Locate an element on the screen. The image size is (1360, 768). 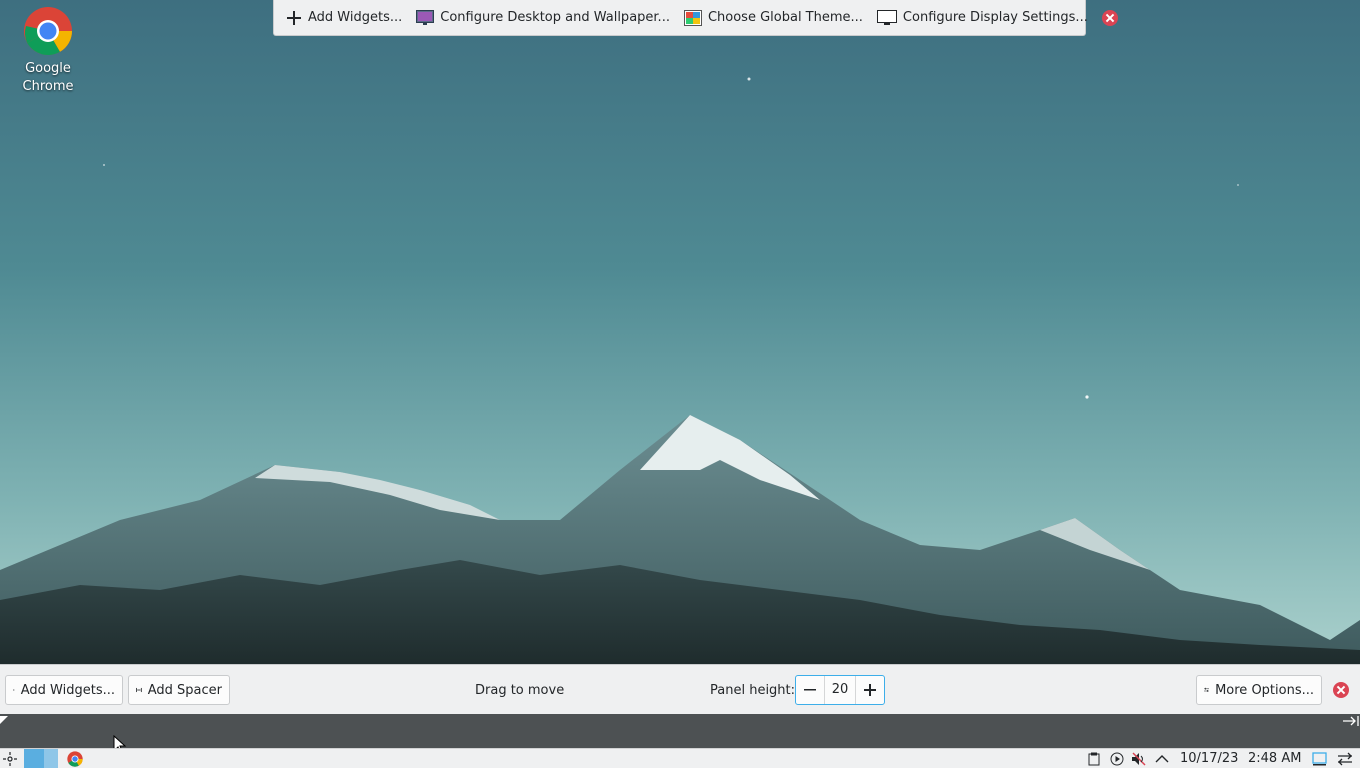
monitor-icon is located at coordinates (886, 17).